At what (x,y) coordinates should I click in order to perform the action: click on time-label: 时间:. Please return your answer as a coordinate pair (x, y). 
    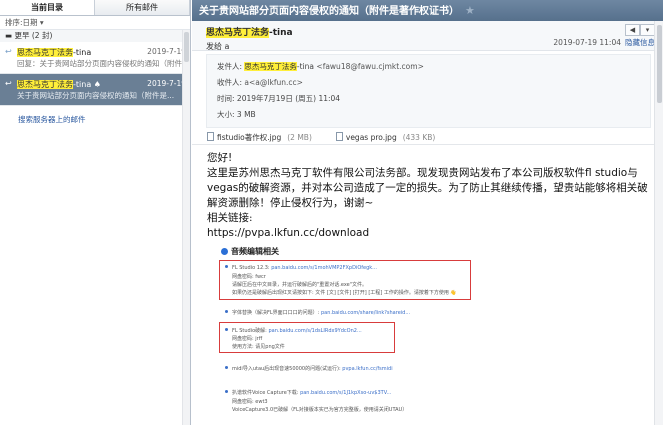
    Looking at the image, I should click on (226, 98).